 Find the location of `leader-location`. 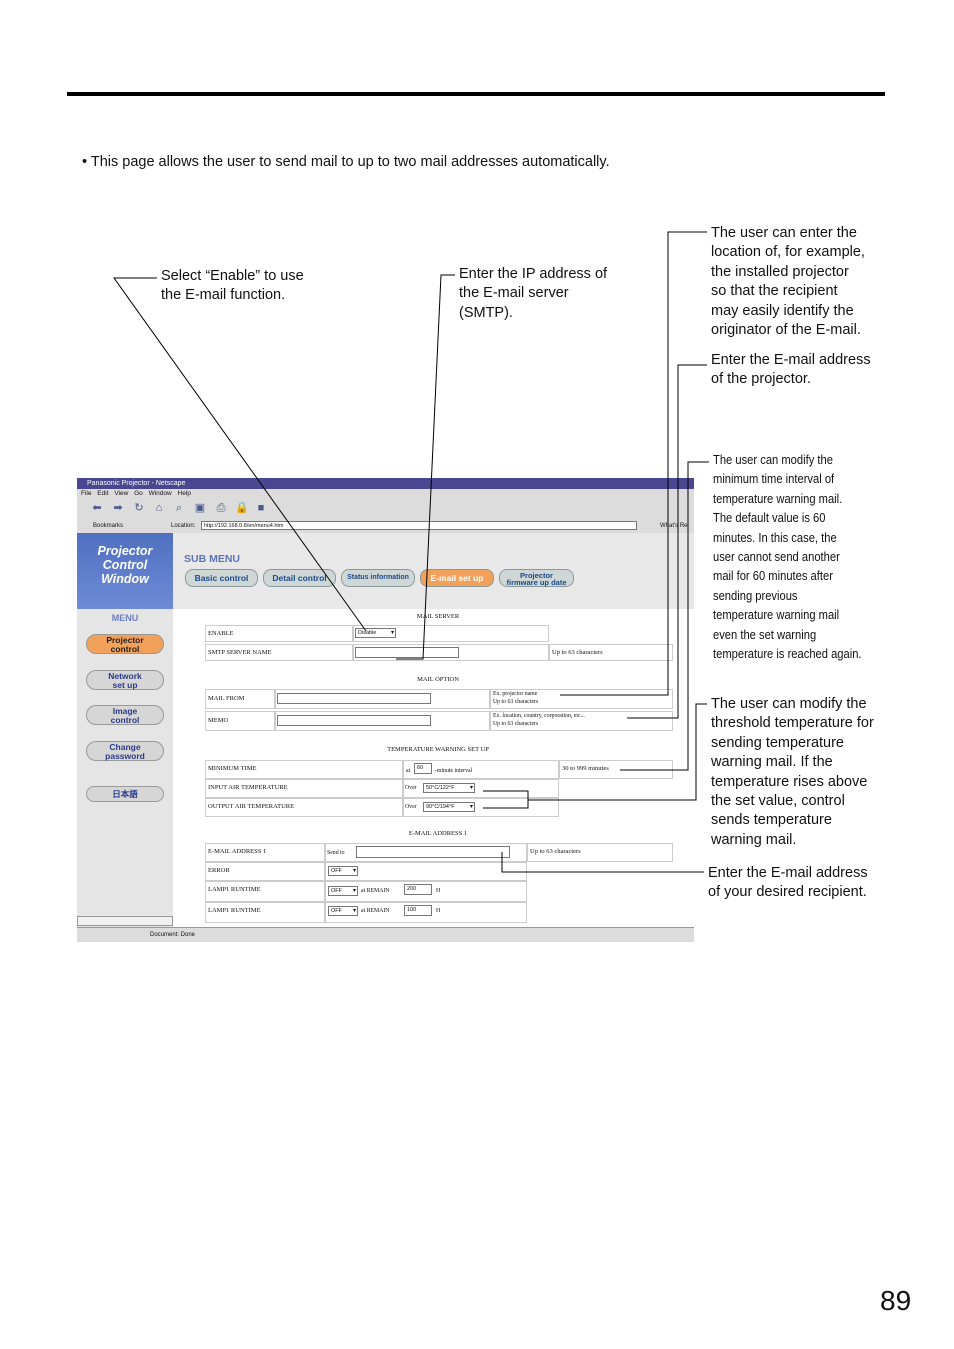

leader-location is located at coordinates (633, 463).